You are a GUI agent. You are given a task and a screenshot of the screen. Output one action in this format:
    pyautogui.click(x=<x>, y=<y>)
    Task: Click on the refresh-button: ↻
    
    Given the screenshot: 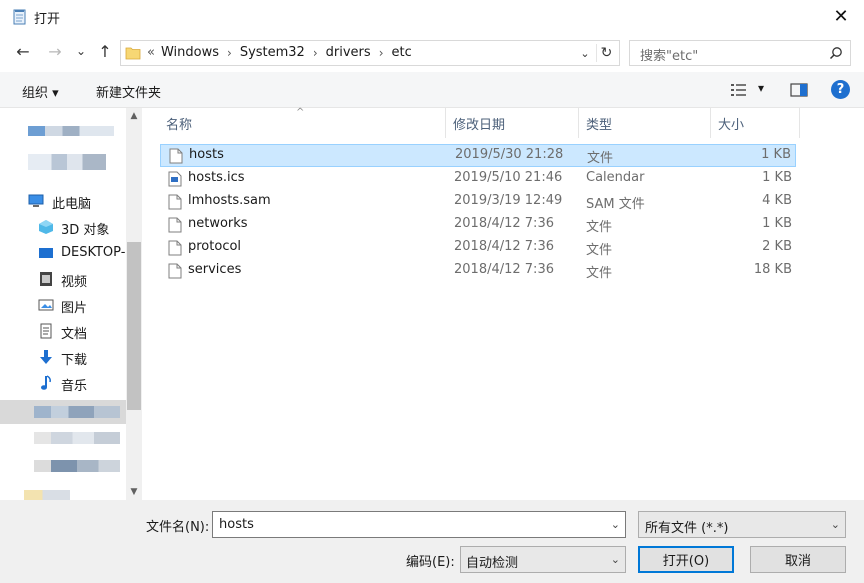 What is the action you would take?
    pyautogui.click(x=606, y=53)
    